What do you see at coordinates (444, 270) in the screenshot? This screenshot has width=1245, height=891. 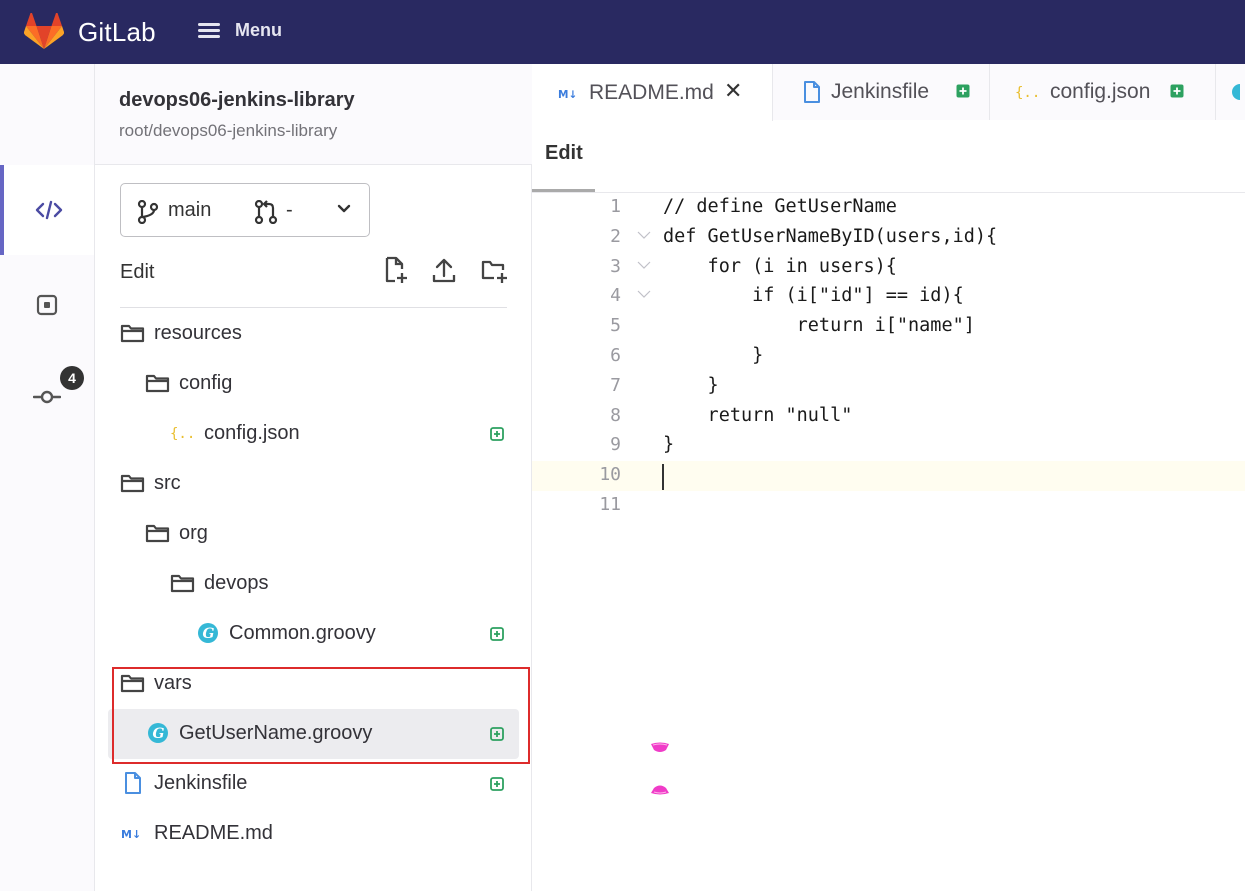 I see `upload-icon` at bounding box center [444, 270].